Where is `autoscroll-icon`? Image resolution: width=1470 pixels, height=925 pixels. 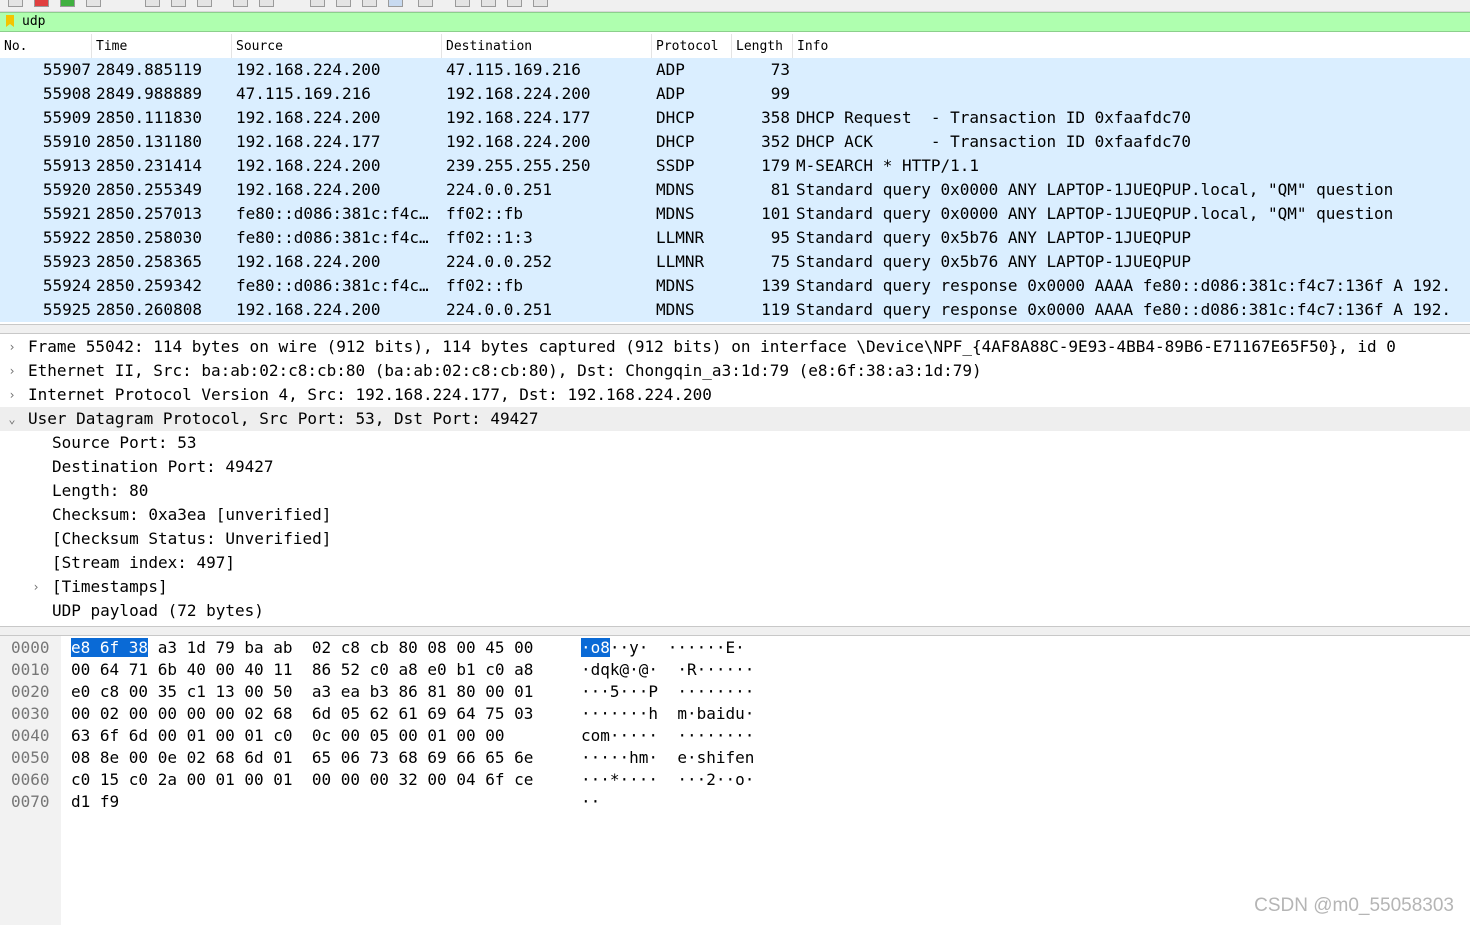 autoscroll-icon is located at coordinates (369, 3).